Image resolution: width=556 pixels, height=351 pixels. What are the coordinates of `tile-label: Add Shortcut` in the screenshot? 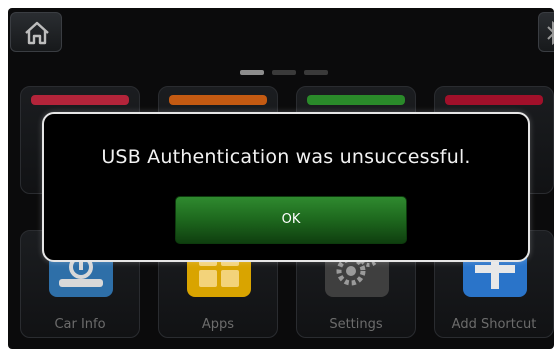 It's located at (494, 324).